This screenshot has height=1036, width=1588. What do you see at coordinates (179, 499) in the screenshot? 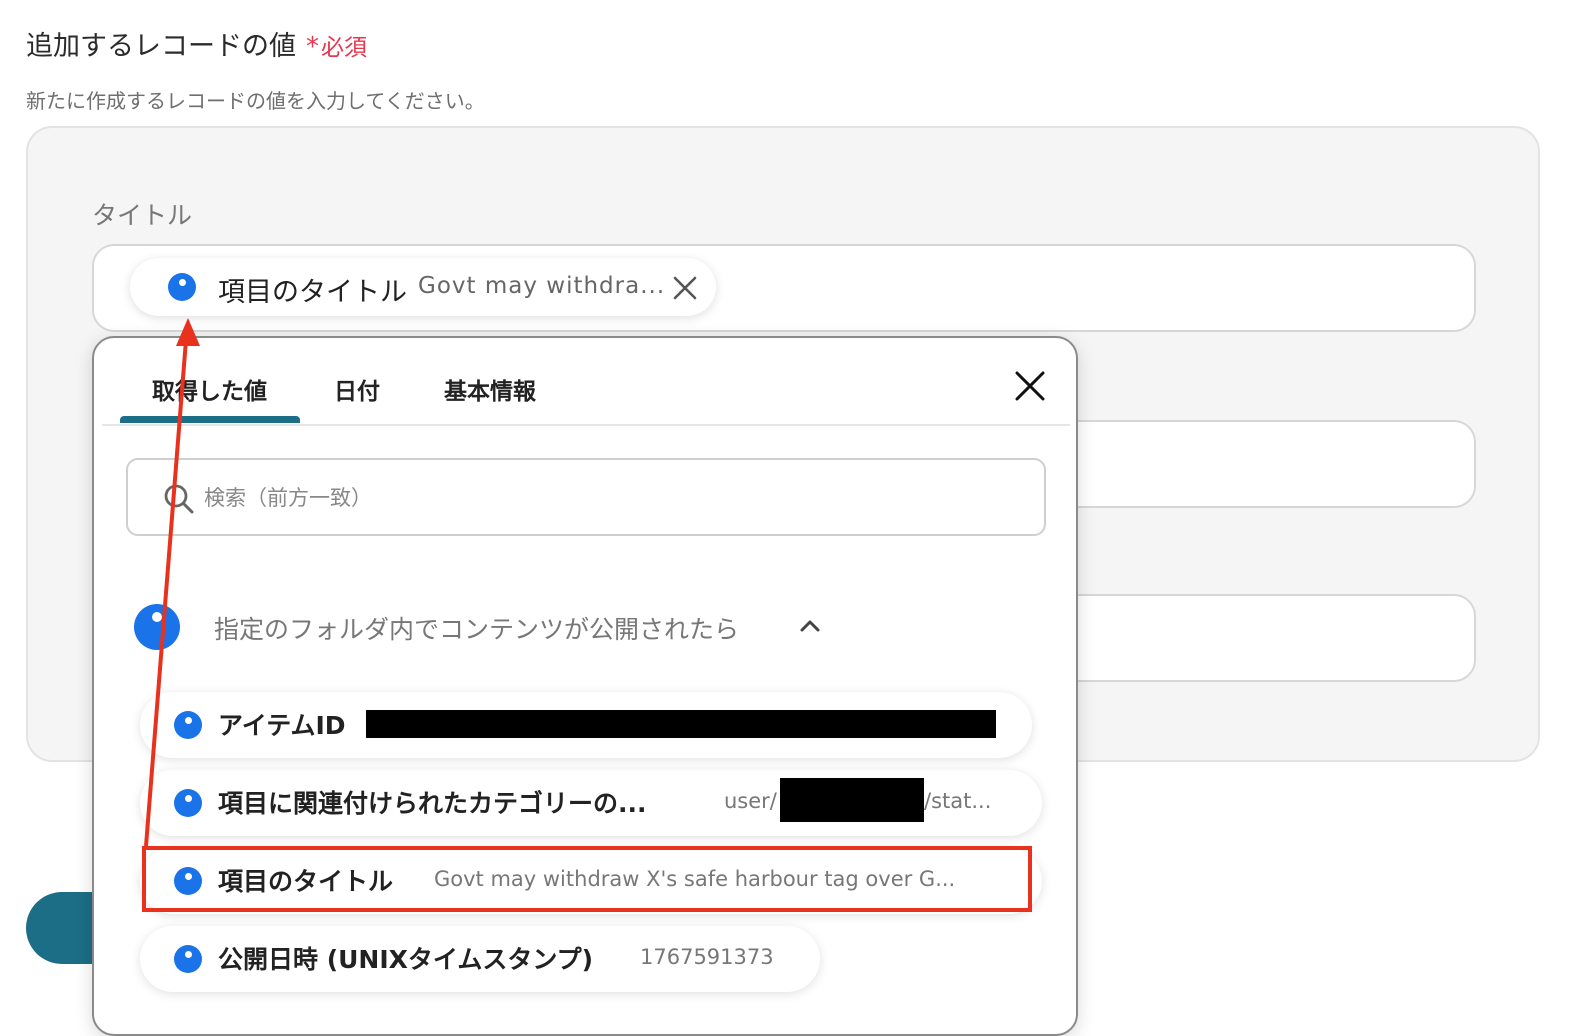
I see `search-icon` at bounding box center [179, 499].